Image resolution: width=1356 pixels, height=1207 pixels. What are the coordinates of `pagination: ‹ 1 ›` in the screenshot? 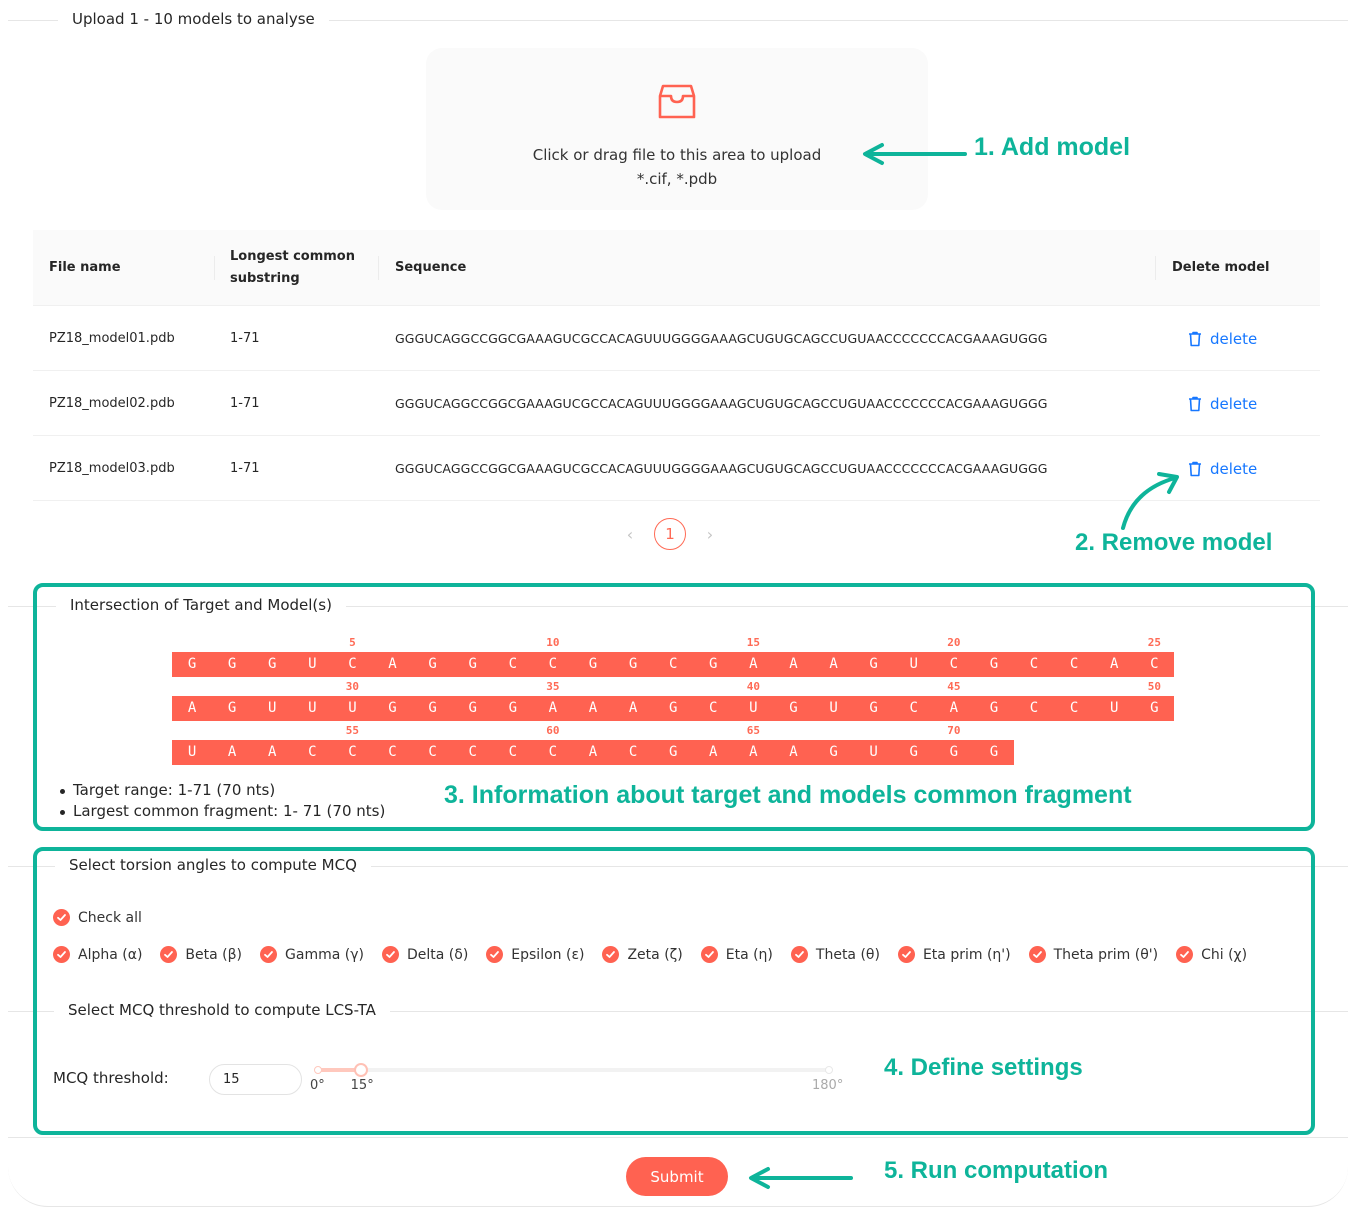 It's located at (670, 534).